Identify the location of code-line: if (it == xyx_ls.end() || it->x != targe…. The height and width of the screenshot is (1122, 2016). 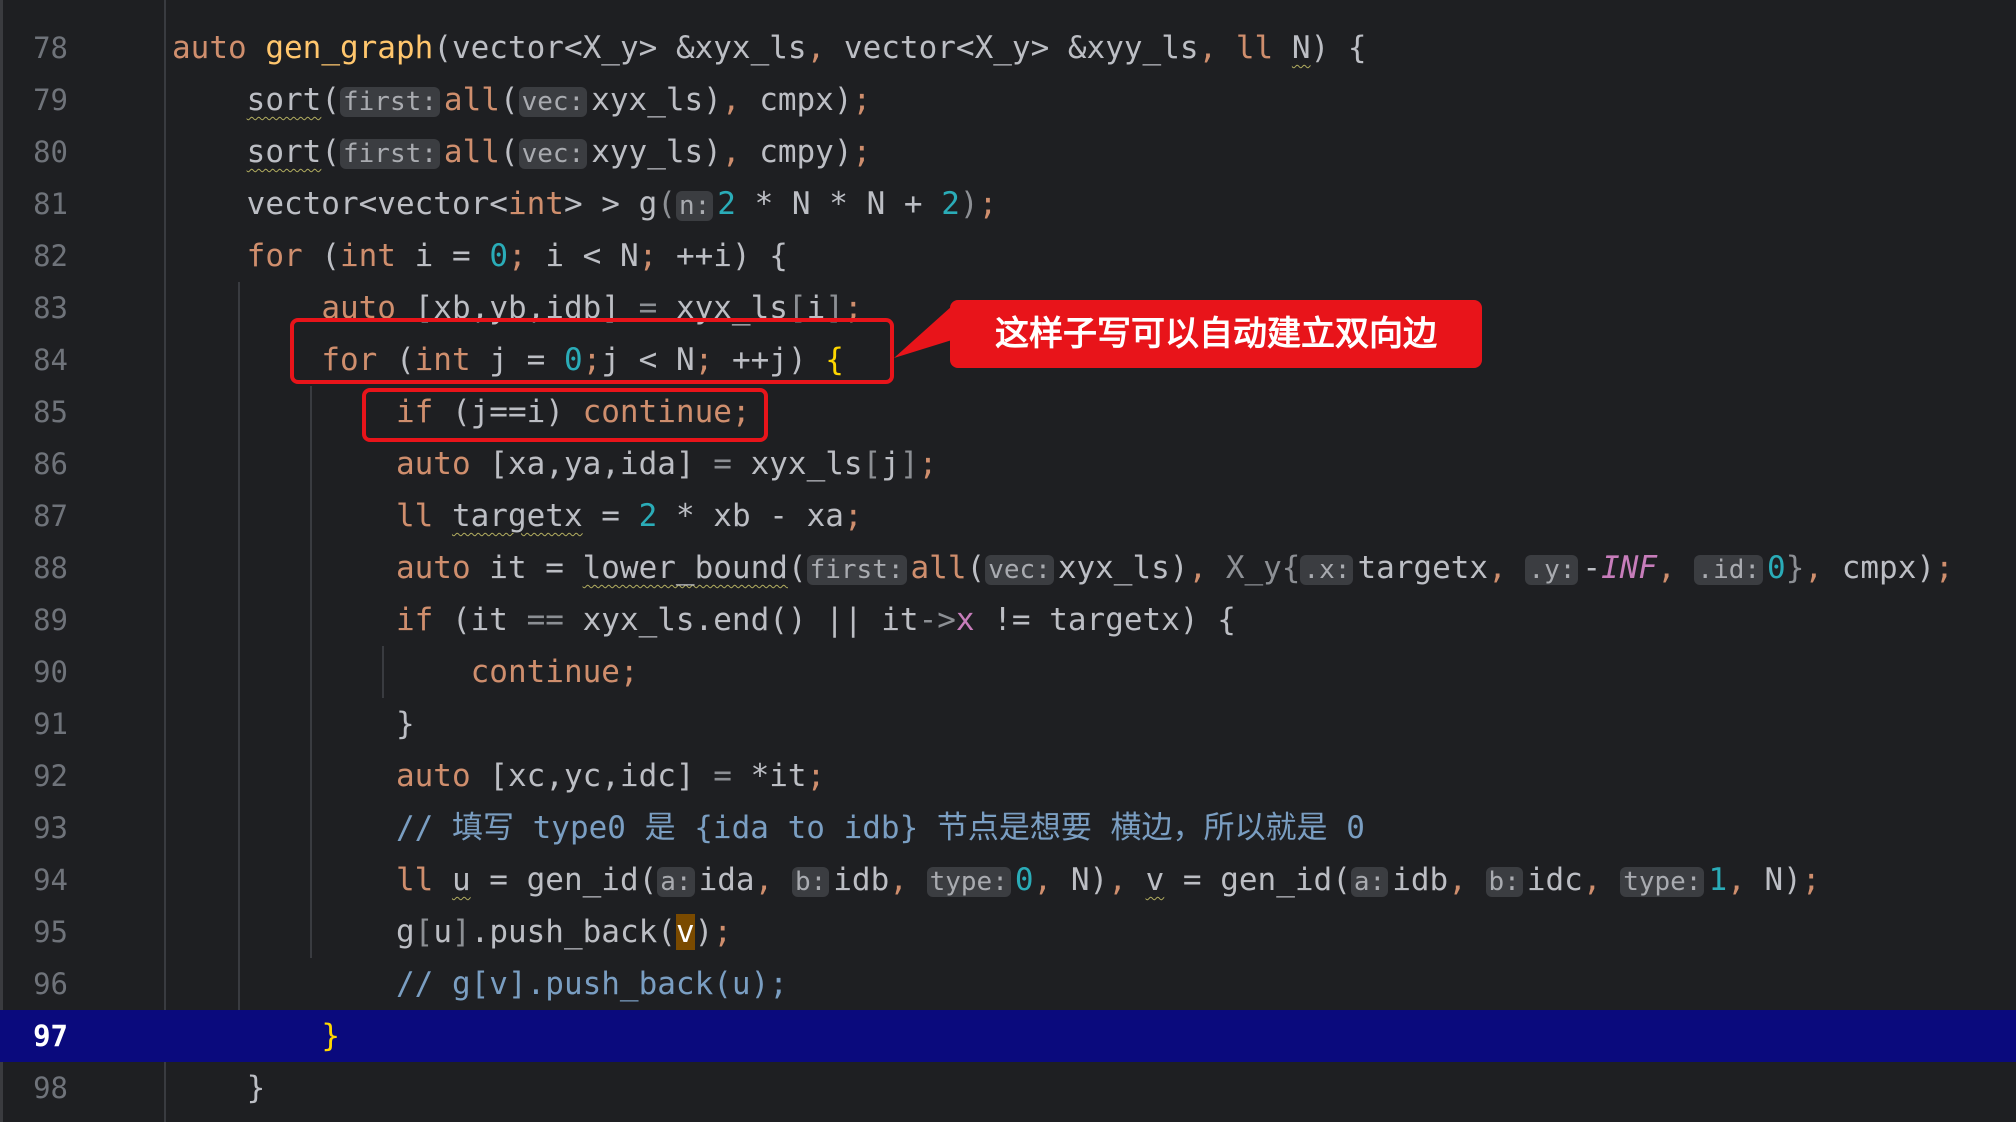
(704, 620).